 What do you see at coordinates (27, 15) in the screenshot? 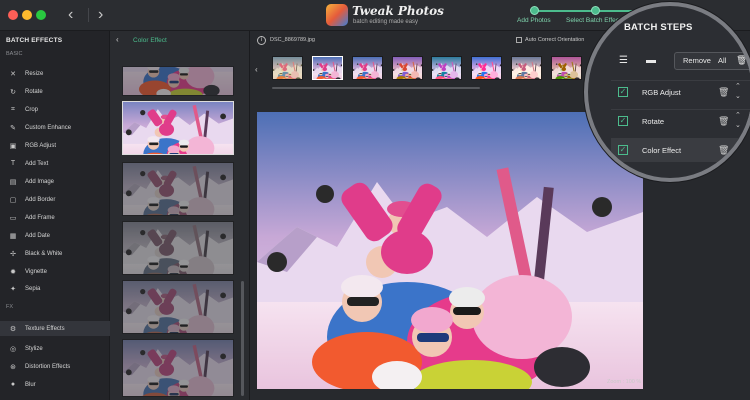
I see `minimize-window-button` at bounding box center [27, 15].